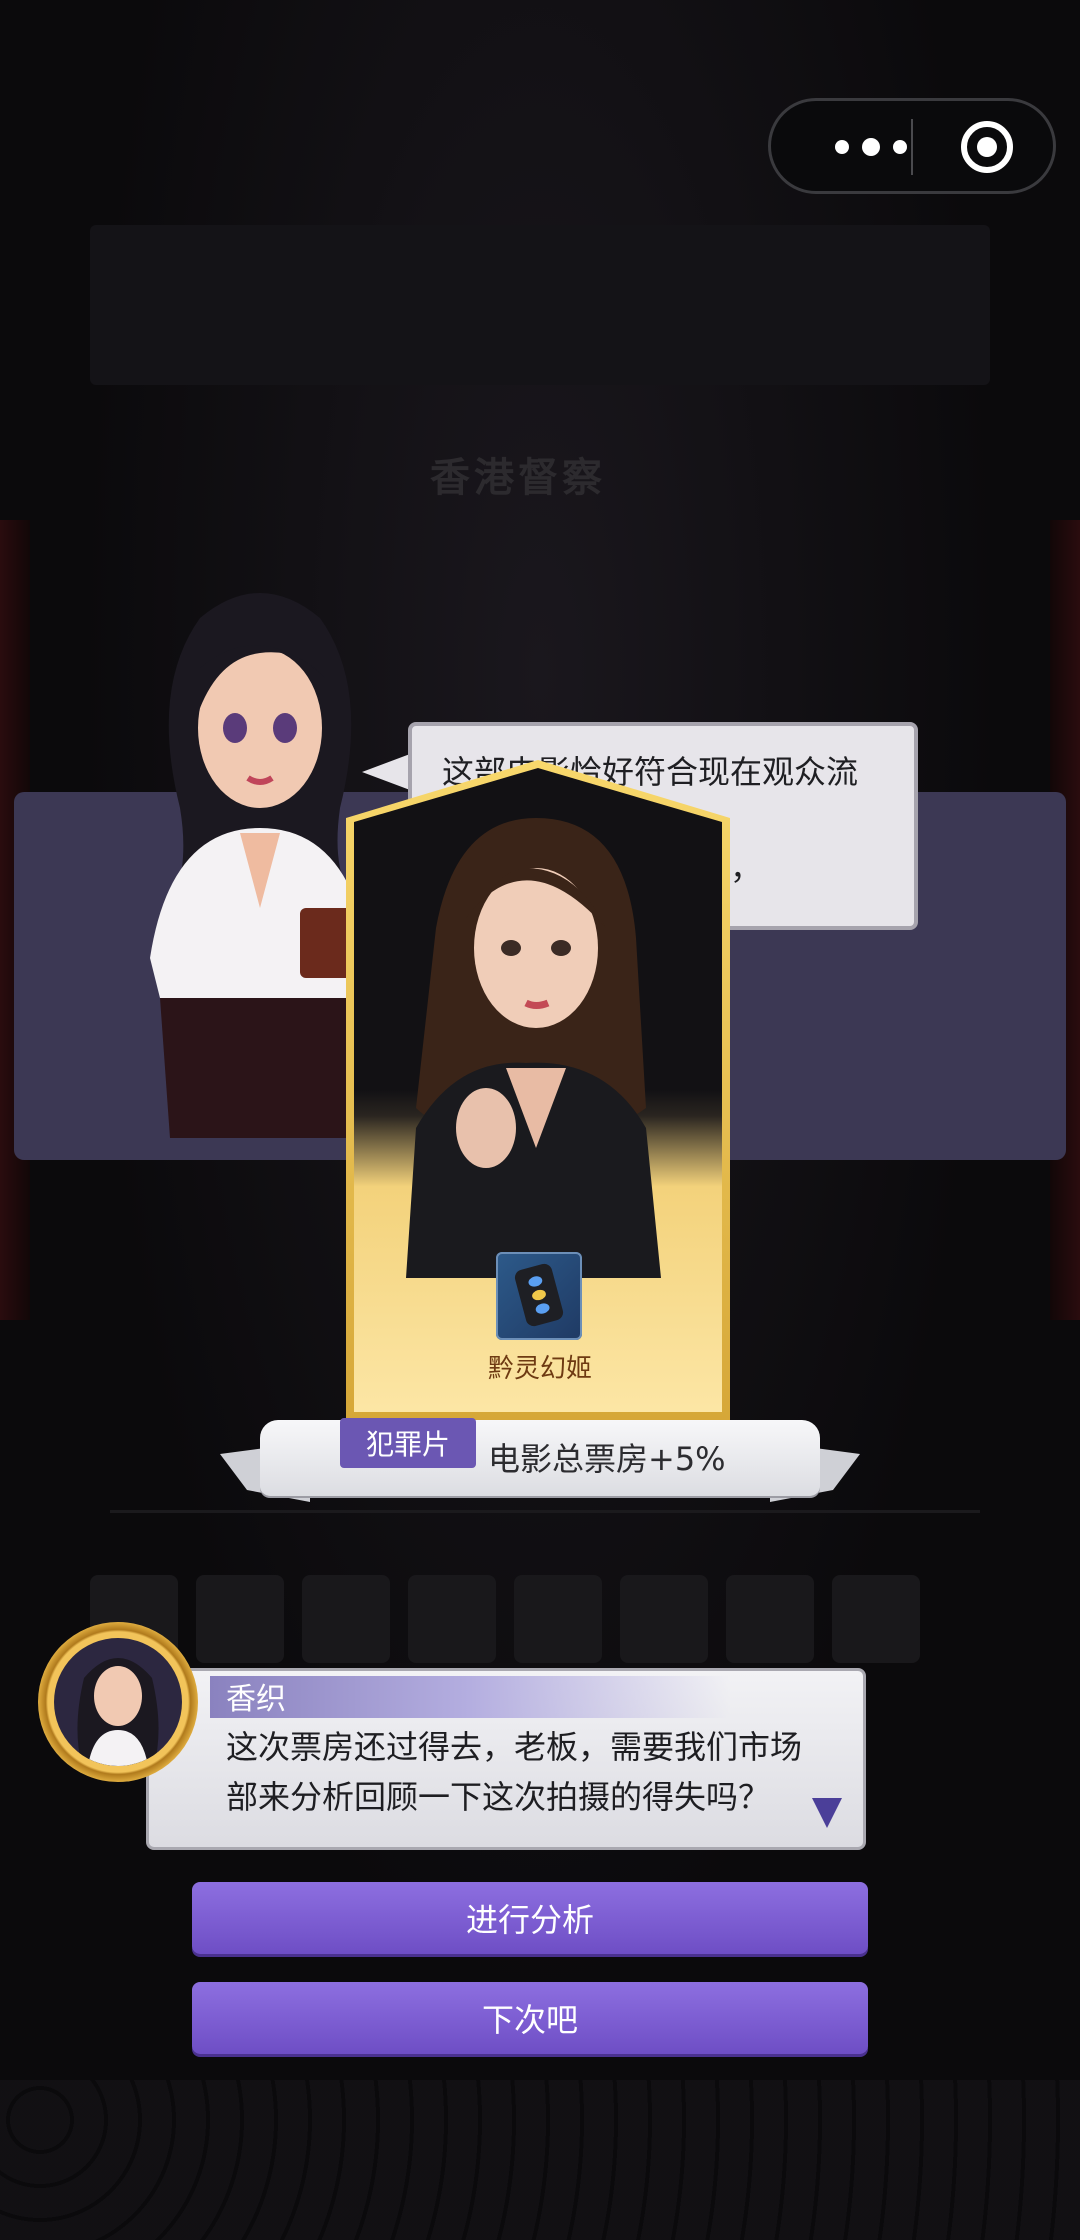 The image size is (1080, 2240). I want to click on theater-seats, so click(540, 2160).